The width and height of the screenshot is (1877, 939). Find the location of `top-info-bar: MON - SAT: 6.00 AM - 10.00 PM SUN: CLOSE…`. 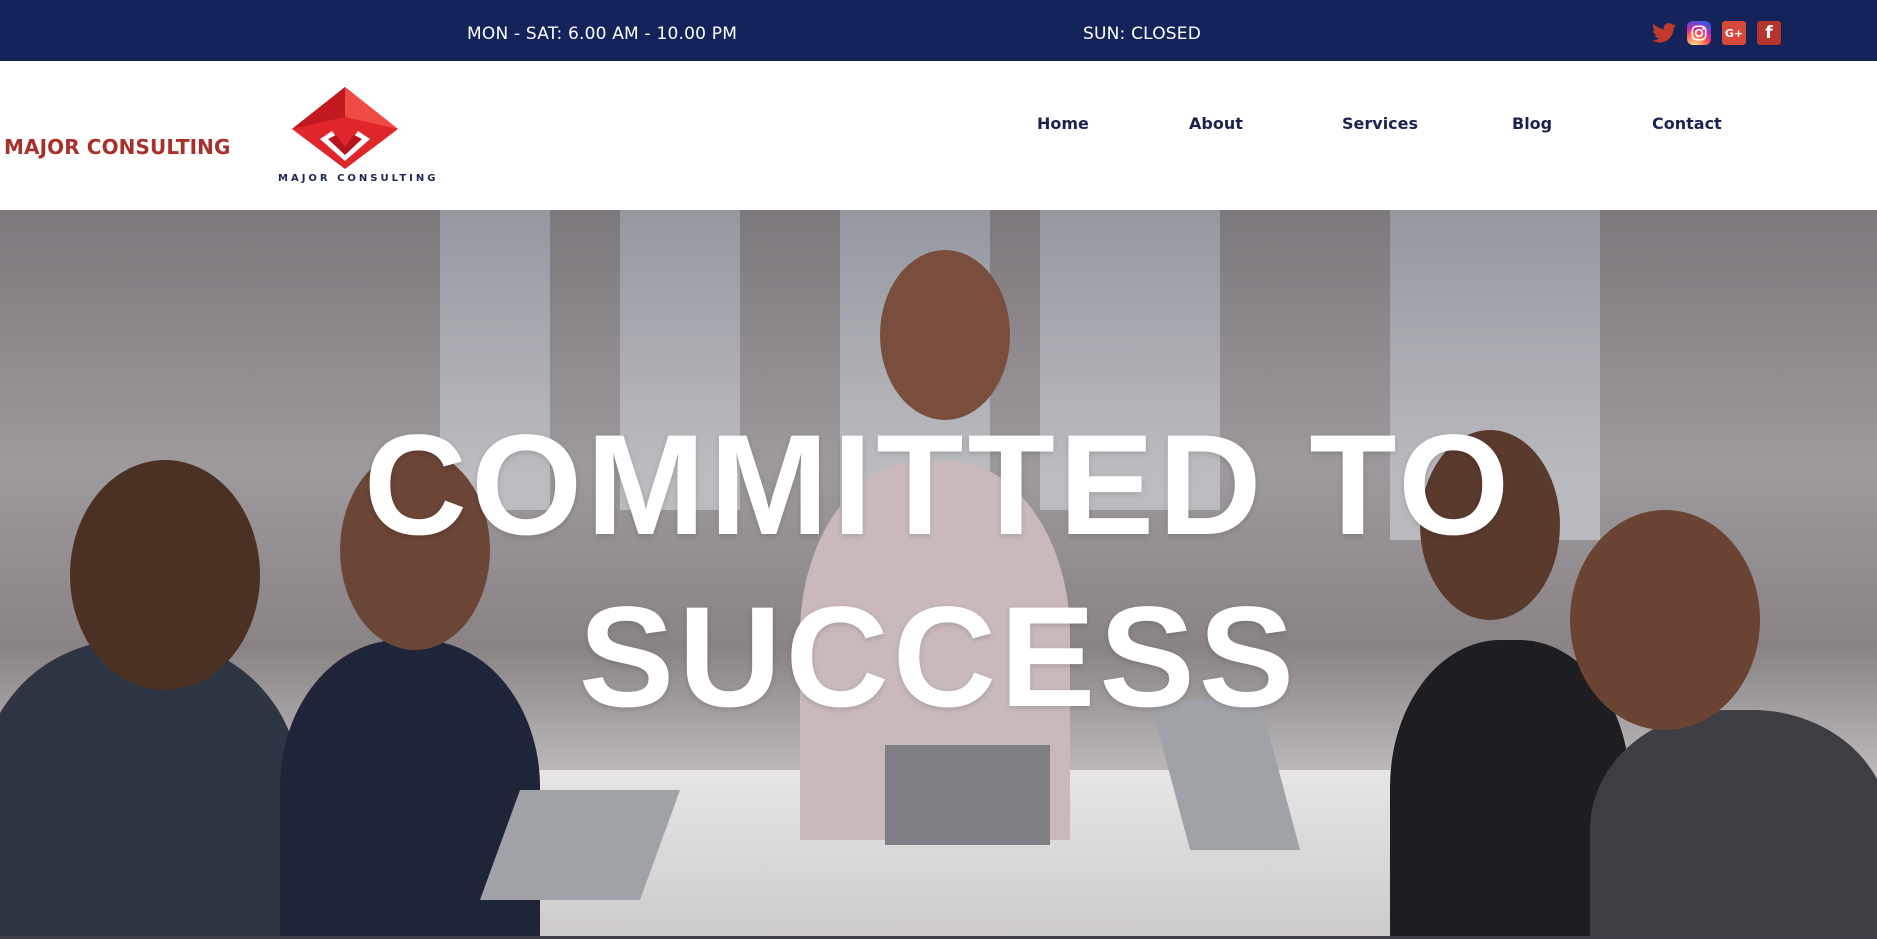

top-info-bar: MON - SAT: 6.00 AM - 10.00 PM SUN: CLOSE… is located at coordinates (938, 30).